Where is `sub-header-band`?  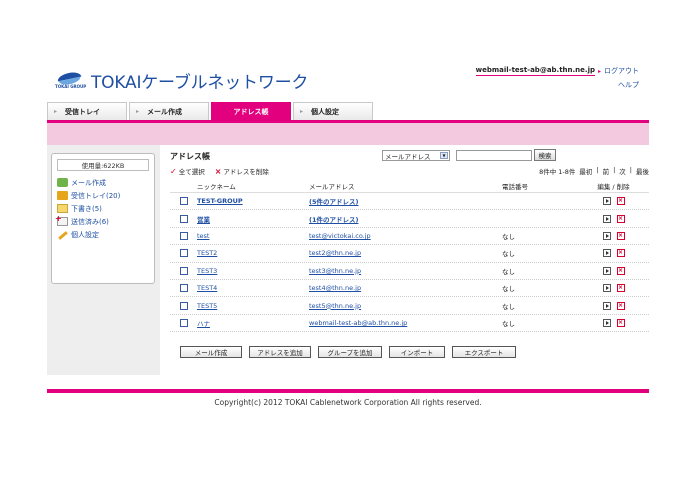
sub-header-band is located at coordinates (348, 134).